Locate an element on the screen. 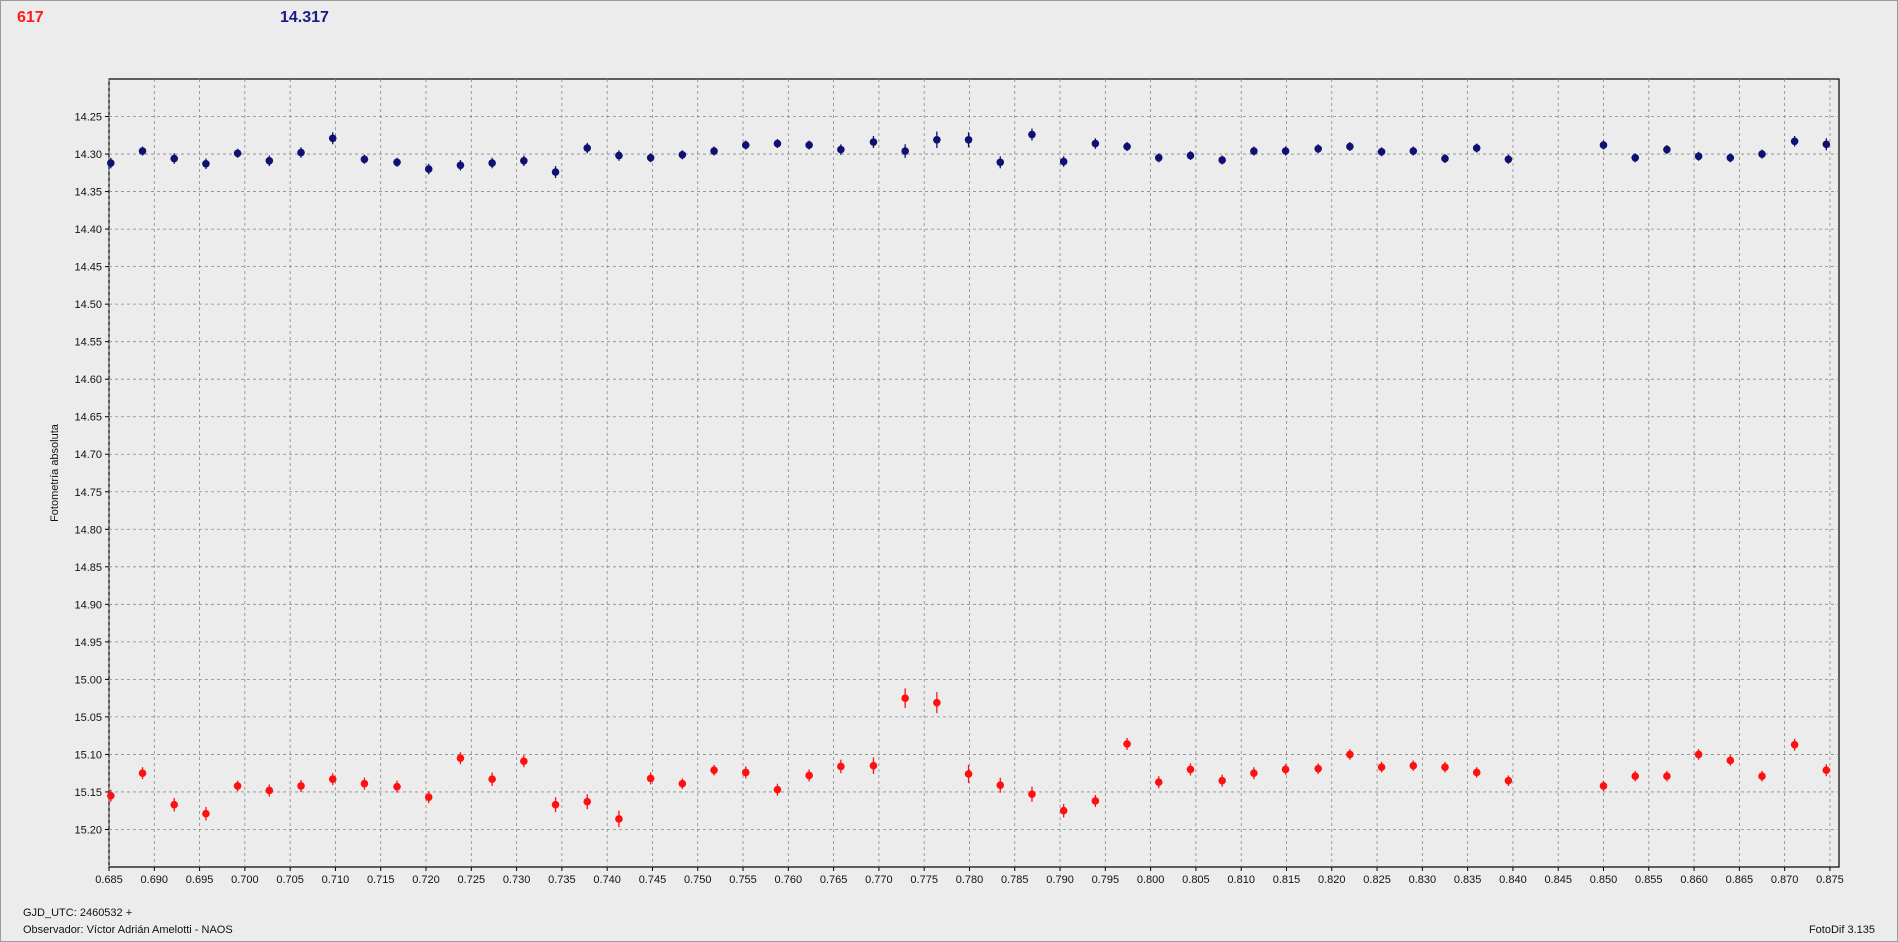 Image resolution: width=1898 pixels, height=942 pixels. x-tick-label: 0.805 is located at coordinates (1196, 880).